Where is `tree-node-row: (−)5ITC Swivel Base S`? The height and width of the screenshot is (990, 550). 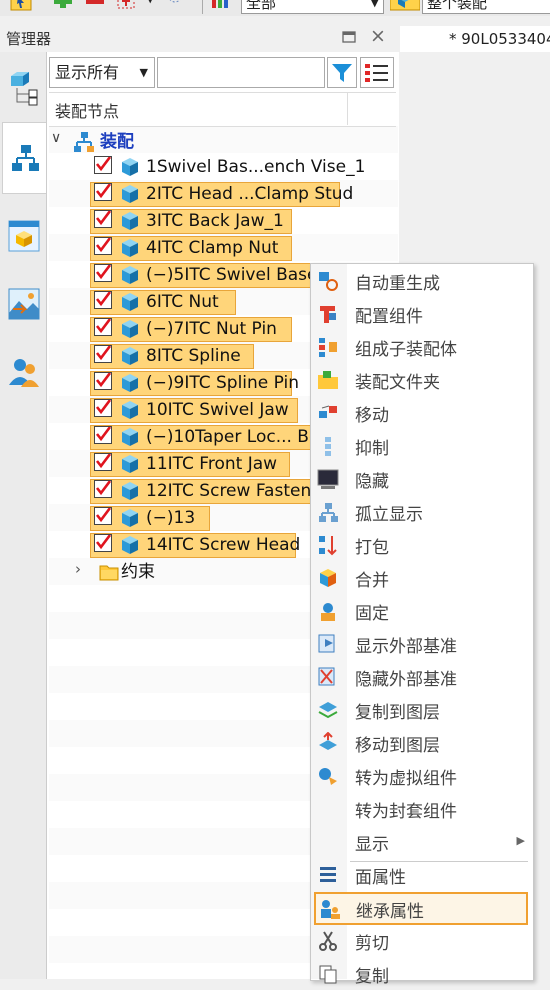 tree-node-row: (−)5ITC Swivel Base S is located at coordinates (199, 275).